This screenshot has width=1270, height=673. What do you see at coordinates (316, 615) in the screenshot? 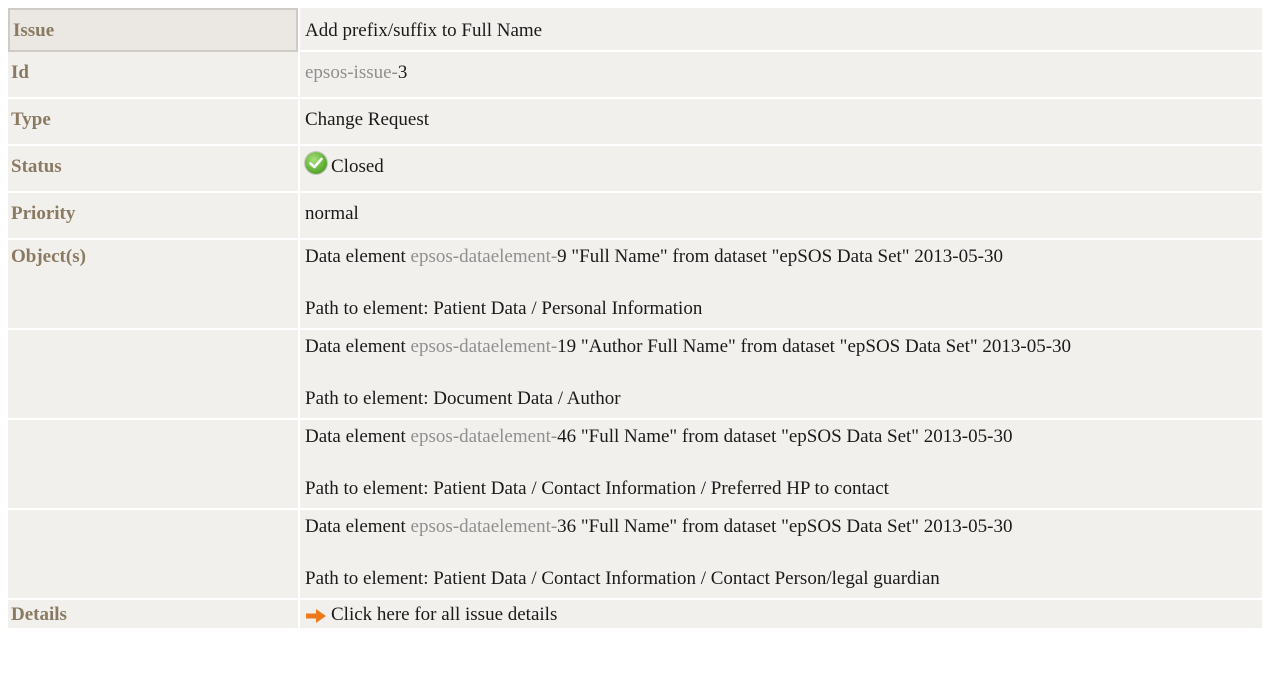
I see `arrow-right-icon` at bounding box center [316, 615].